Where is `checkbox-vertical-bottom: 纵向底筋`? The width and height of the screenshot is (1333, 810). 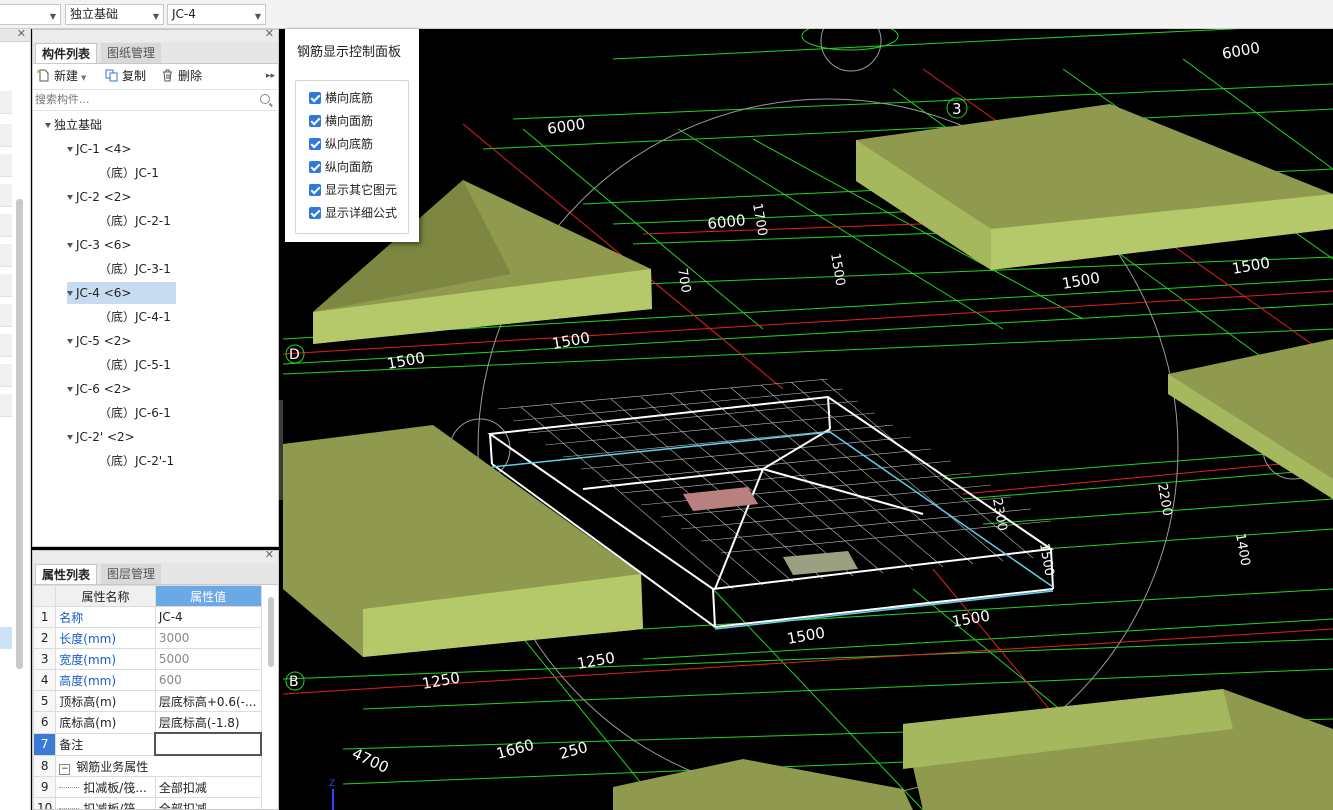 checkbox-vertical-bottom: 纵向底筋 is located at coordinates (341, 144).